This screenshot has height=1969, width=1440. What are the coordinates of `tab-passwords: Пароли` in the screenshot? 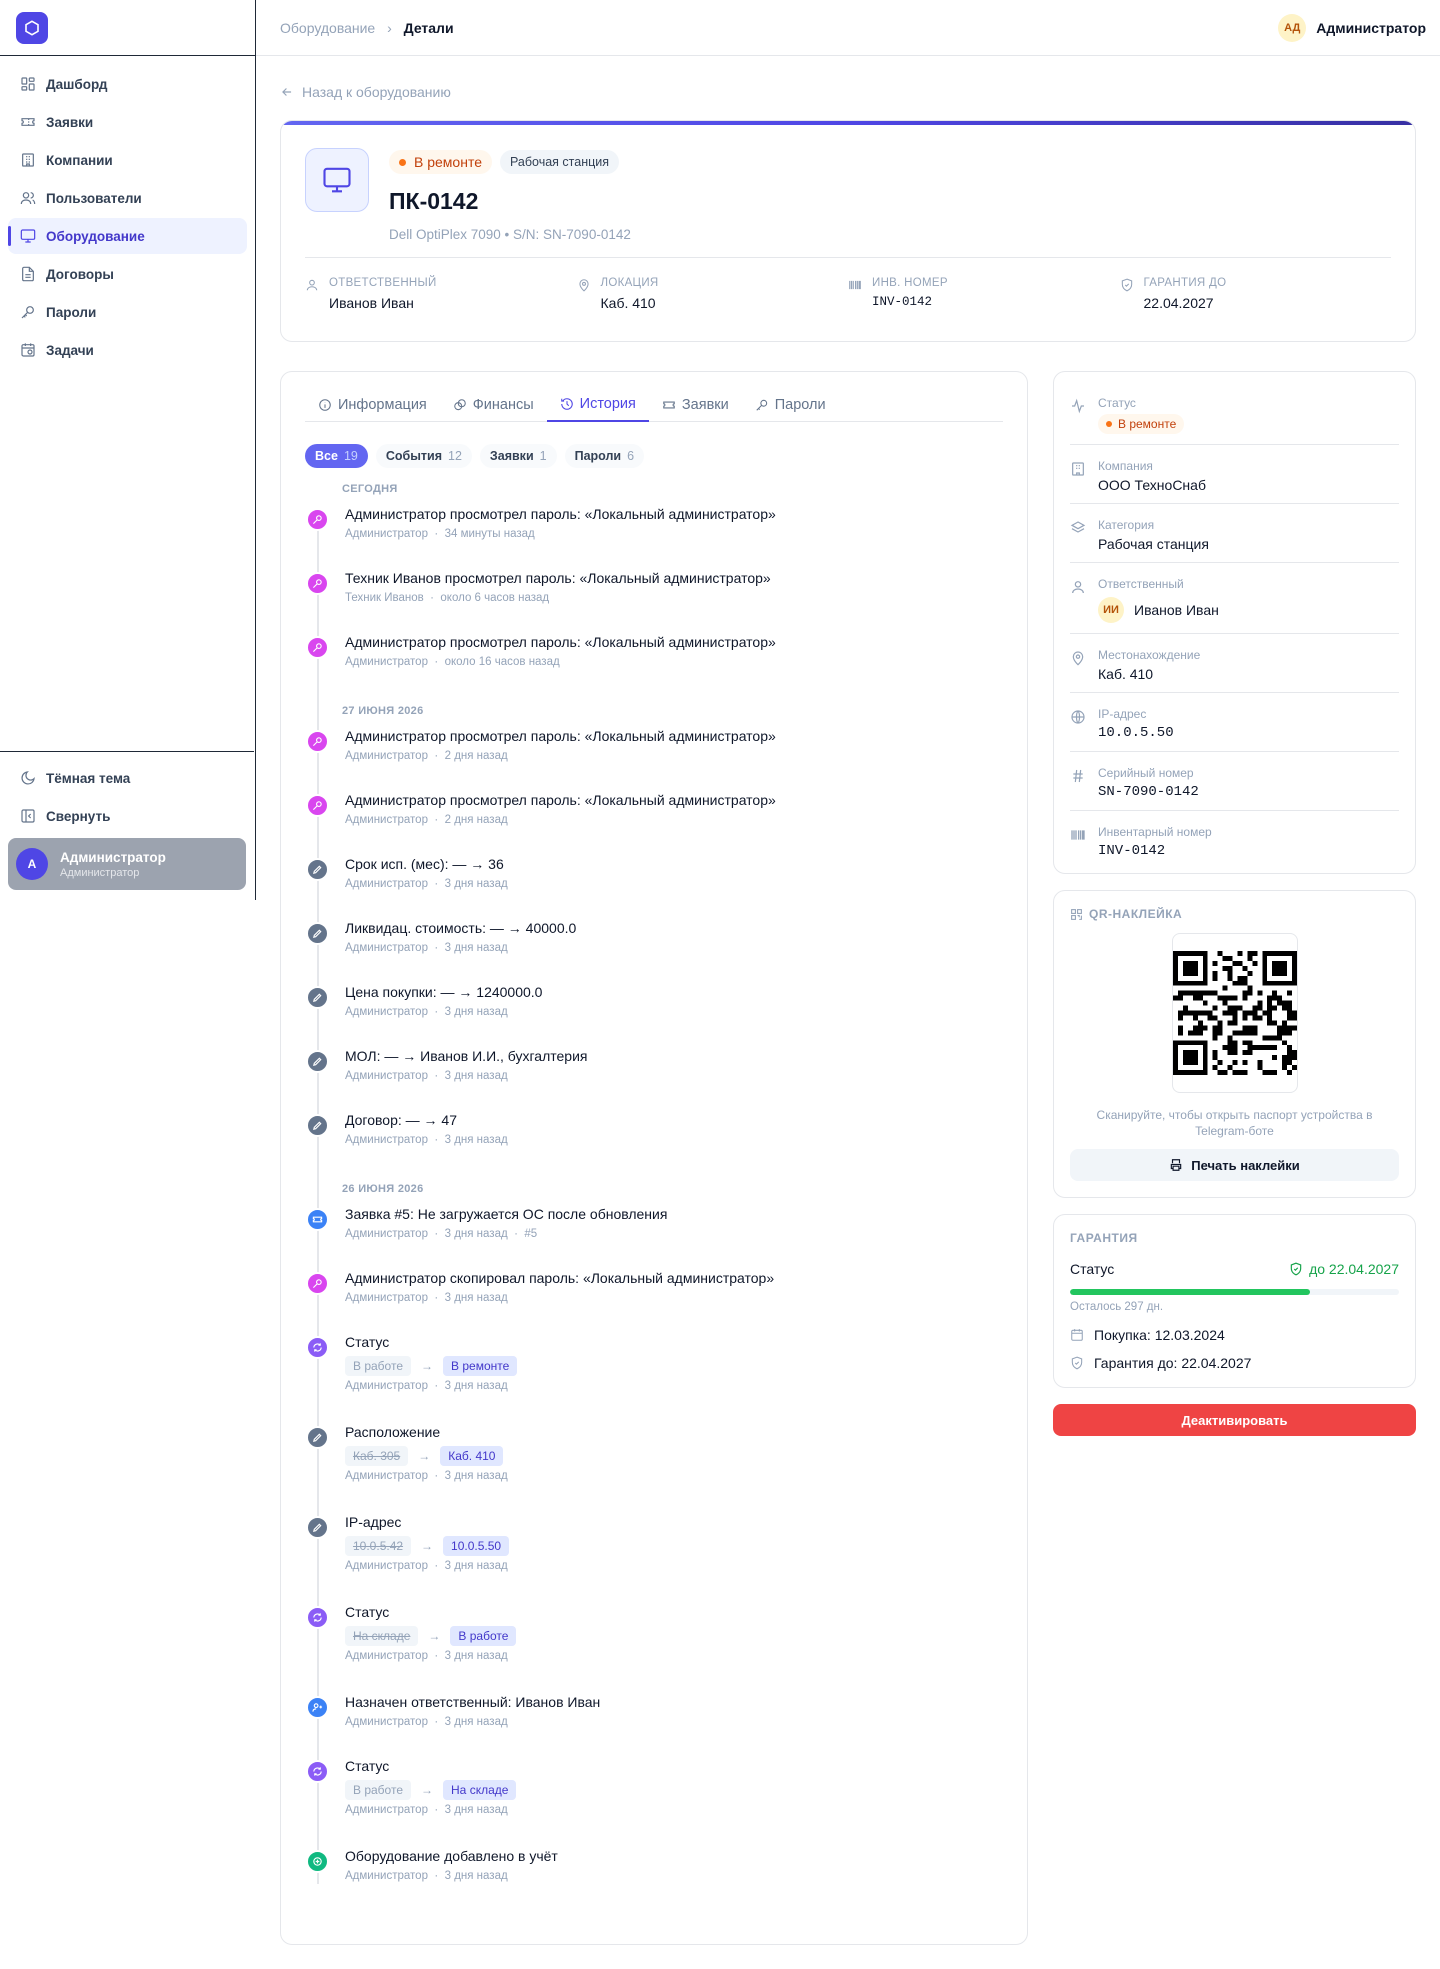 It's located at (790, 405).